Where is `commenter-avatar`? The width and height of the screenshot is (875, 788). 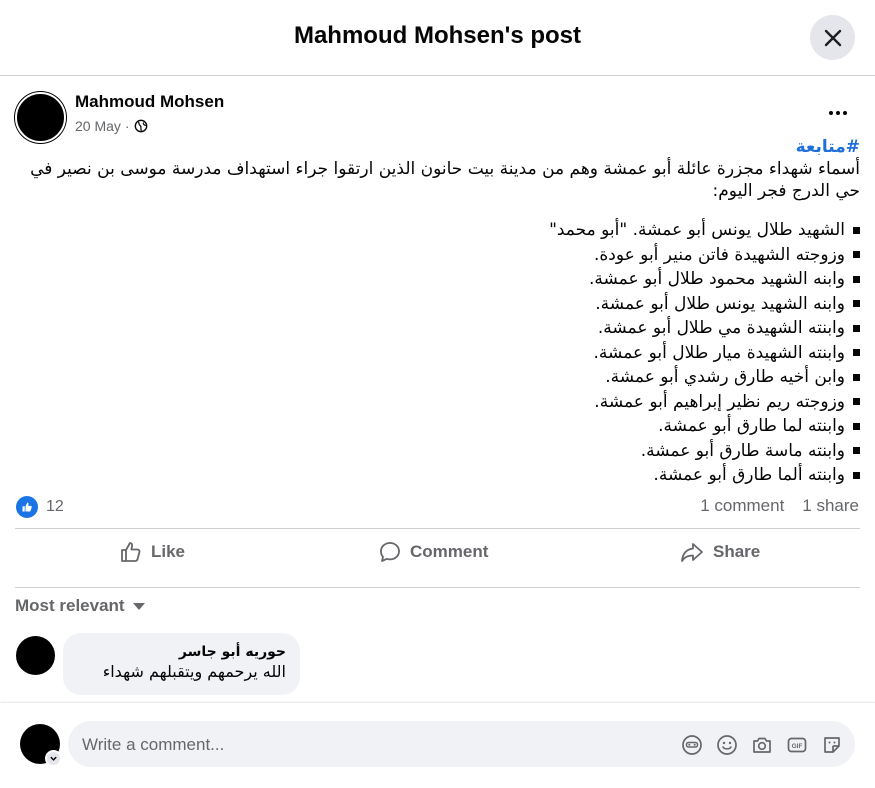
commenter-avatar is located at coordinates (35, 655).